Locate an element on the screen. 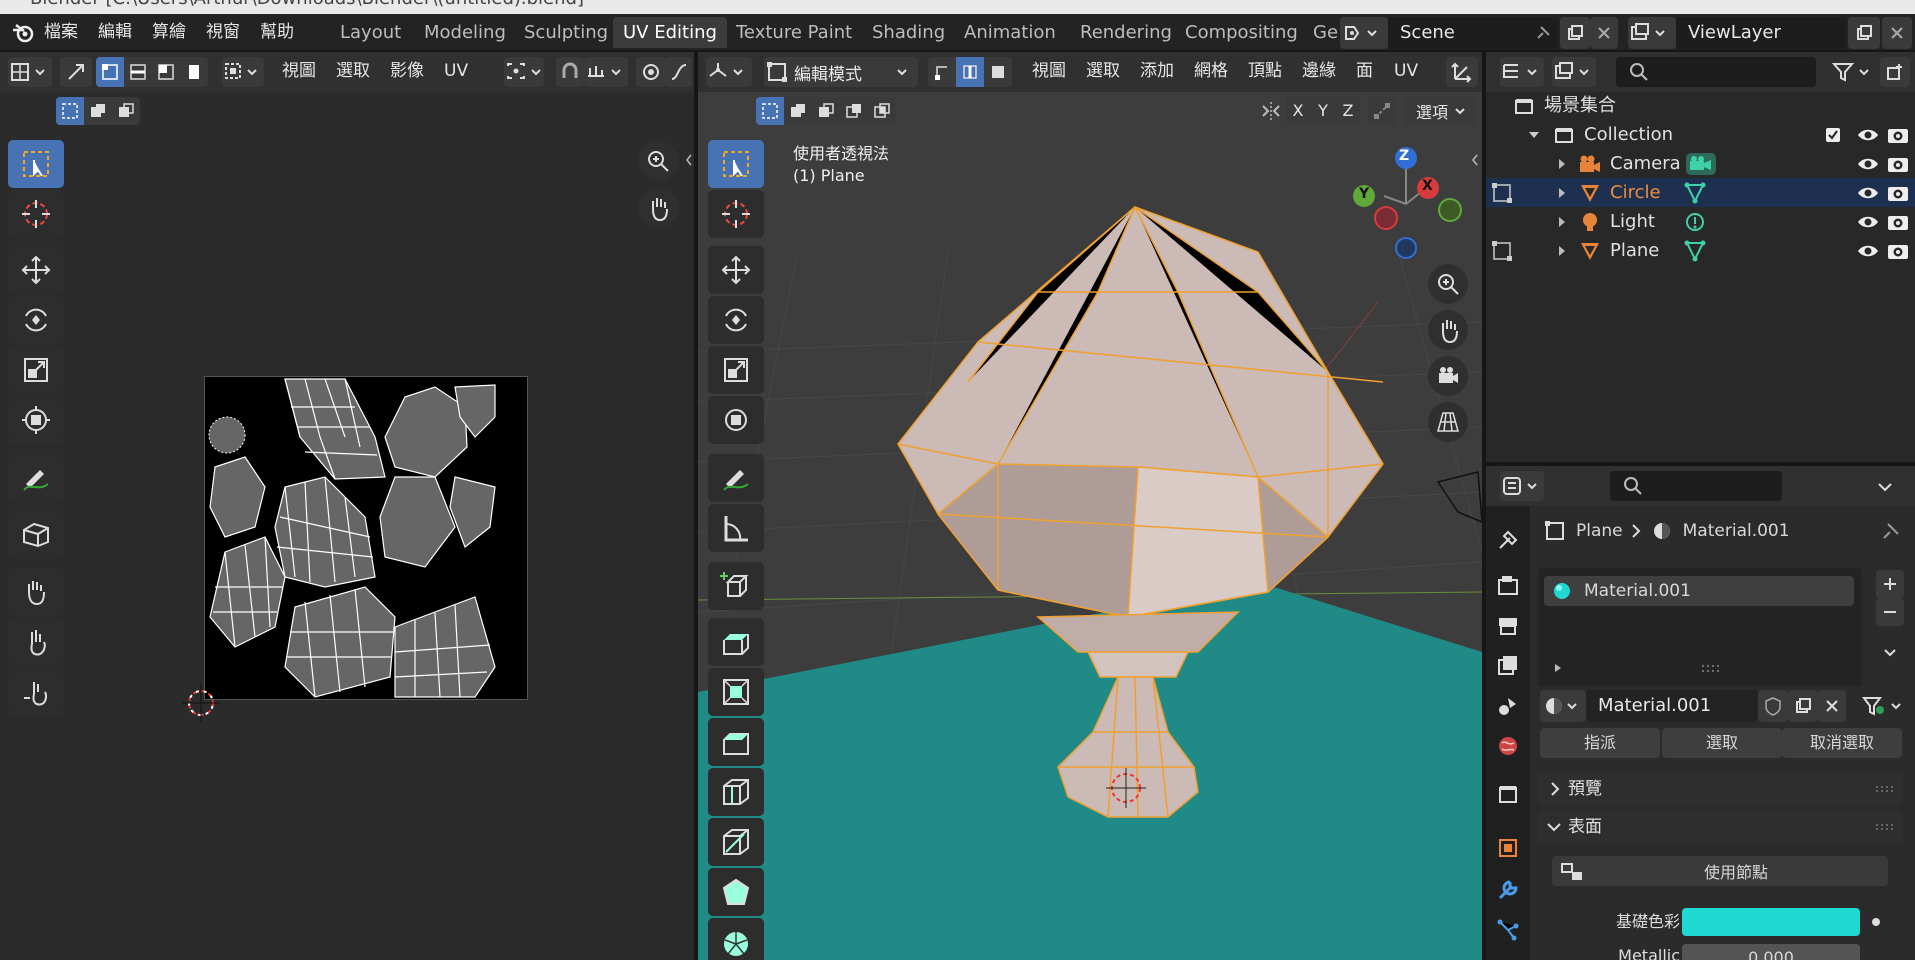  new-view-layer-icon is located at coordinates (1864, 33).